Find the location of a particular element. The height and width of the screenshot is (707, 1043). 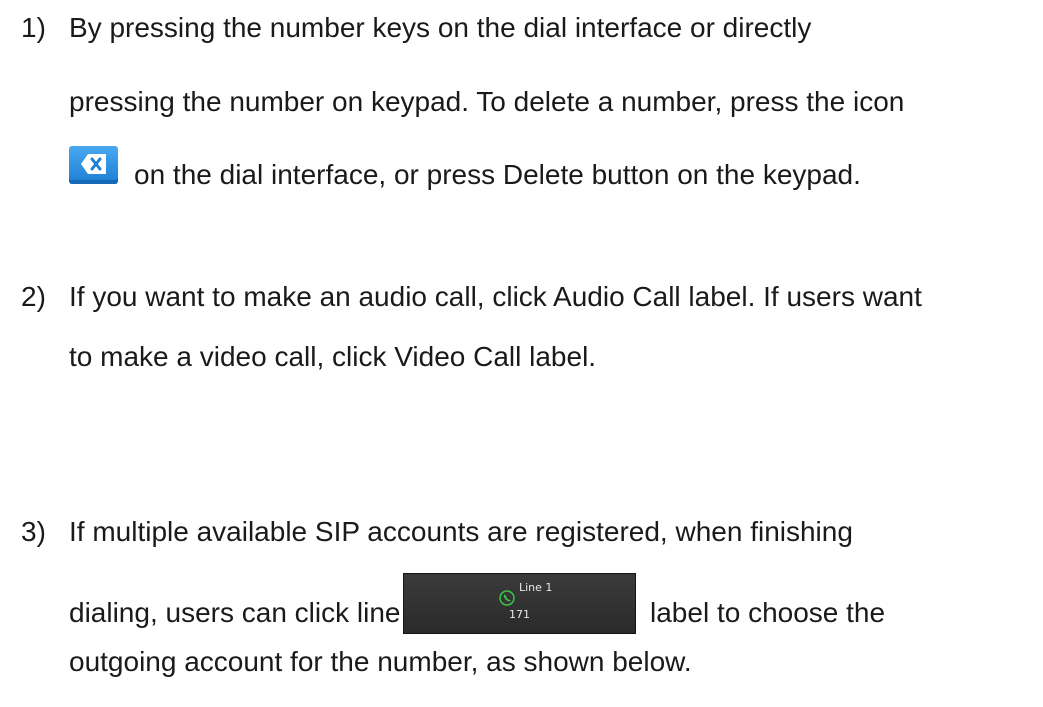

step-number: 1) is located at coordinates (33, 27).